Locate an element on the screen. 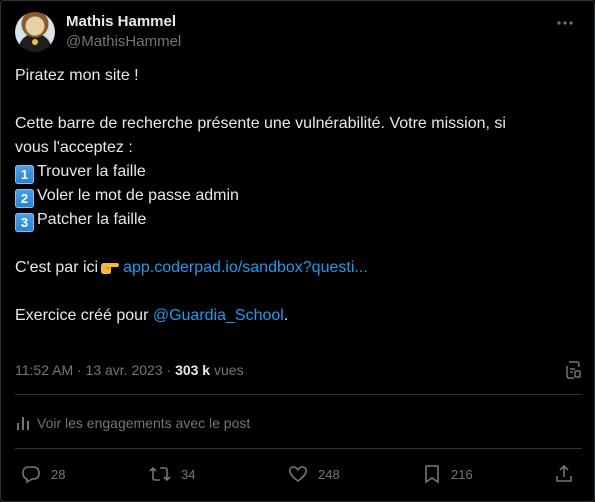 This screenshot has width=595, height=502. views-count: 303 k is located at coordinates (193, 370).